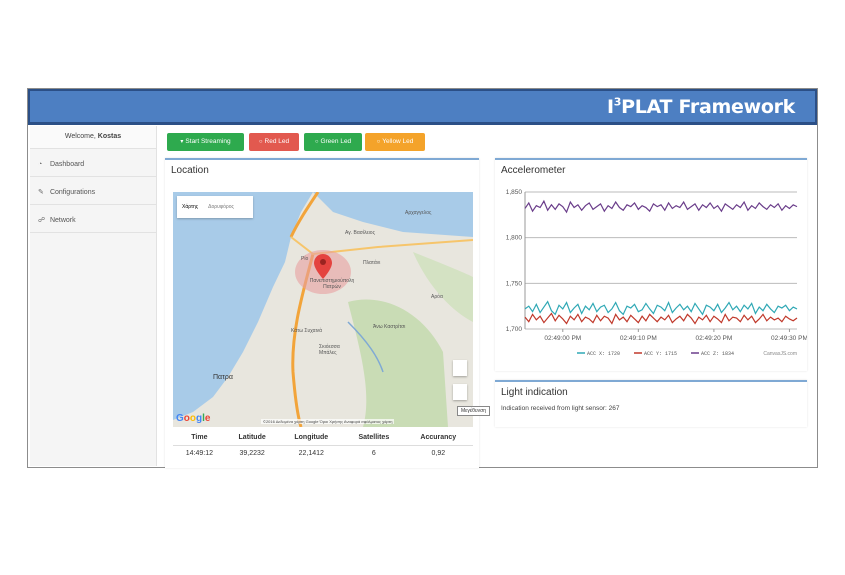 Image resolution: width=845 pixels, height=575 pixels. What do you see at coordinates (514, 283) in the screenshot?
I see `y-tick-label: 1,750` at bounding box center [514, 283].